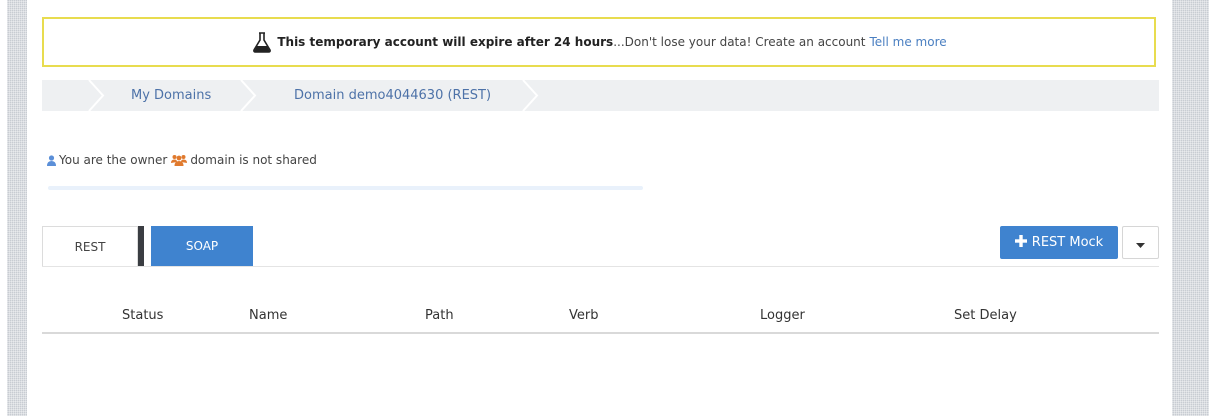 Image resolution: width=1209 pixels, height=416 pixels. I want to click on plus-icon, so click(1020, 242).